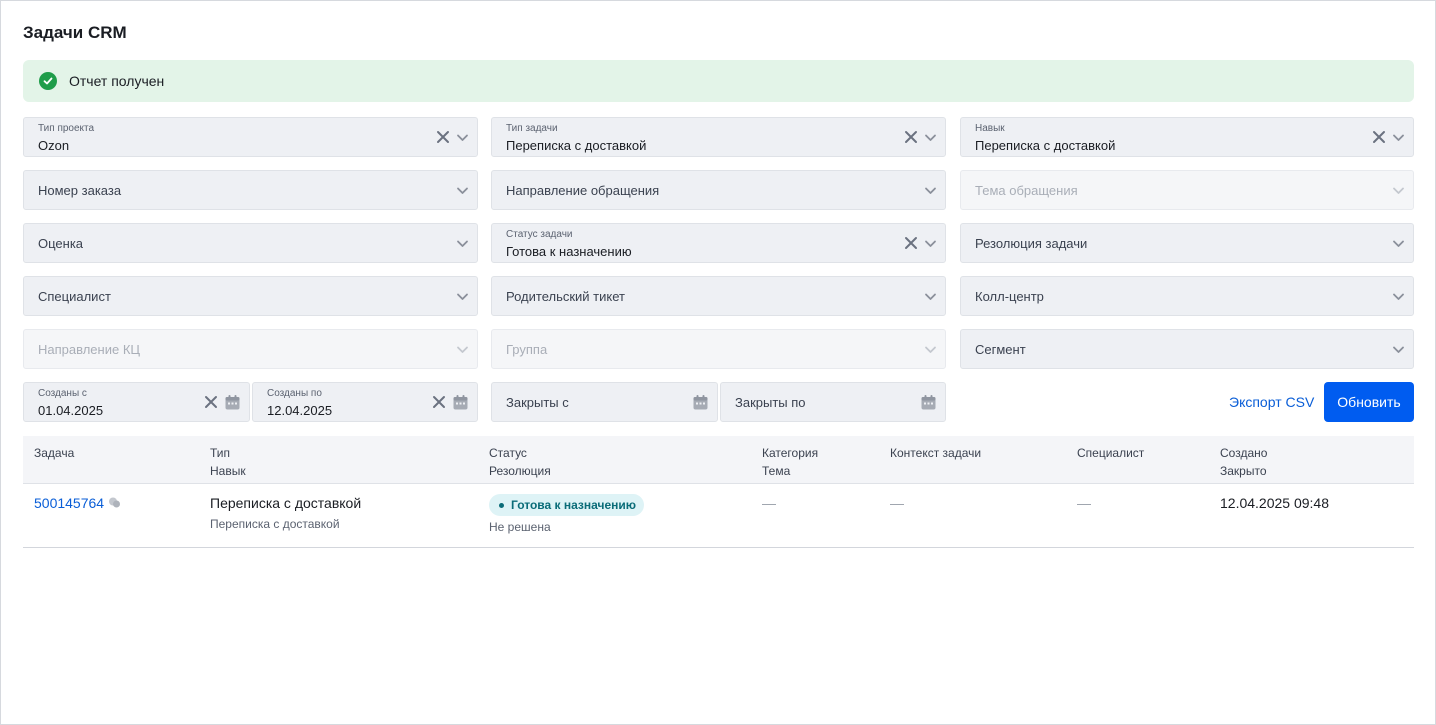  I want to click on field-placeholder: Номер заказа, so click(80, 190).